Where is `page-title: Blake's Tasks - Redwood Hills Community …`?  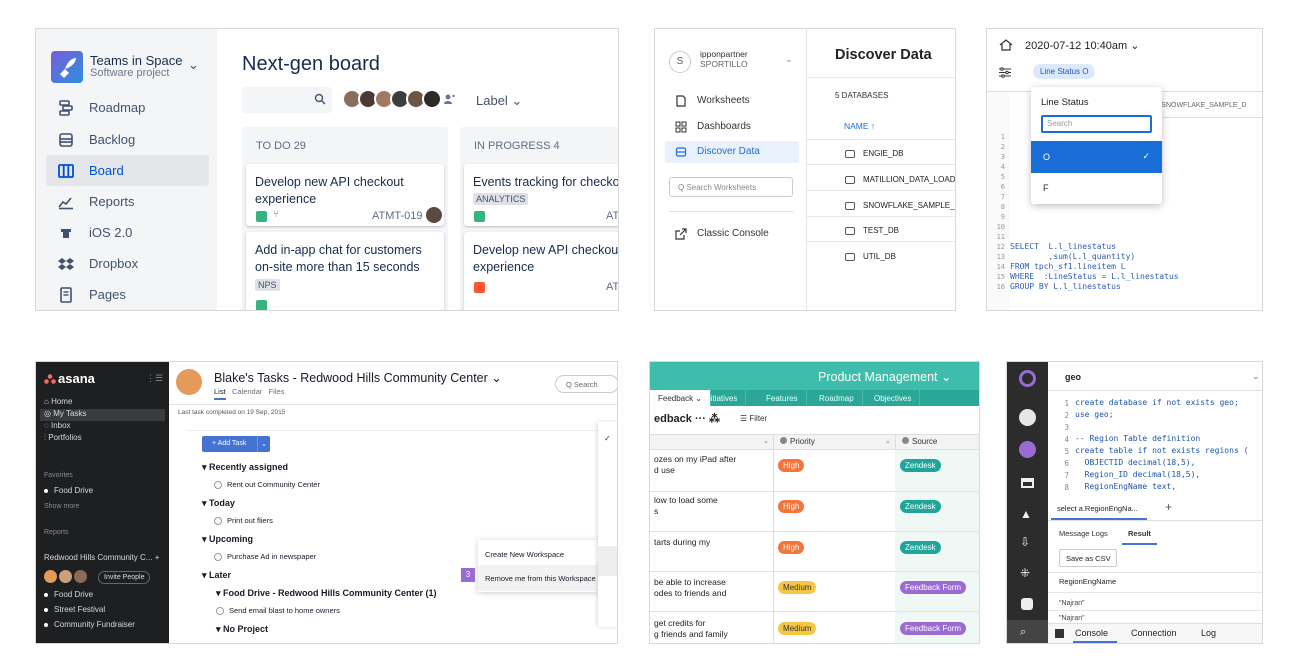 page-title: Blake's Tasks - Redwood Hills Community … is located at coordinates (358, 377).